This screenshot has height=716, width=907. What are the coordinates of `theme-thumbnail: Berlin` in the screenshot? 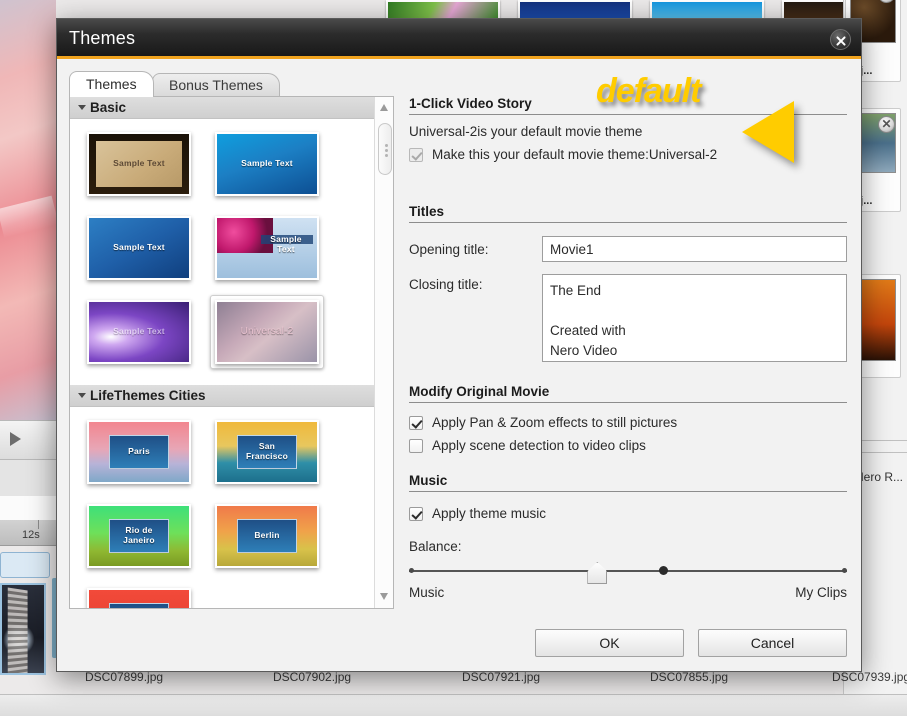 It's located at (267, 536).